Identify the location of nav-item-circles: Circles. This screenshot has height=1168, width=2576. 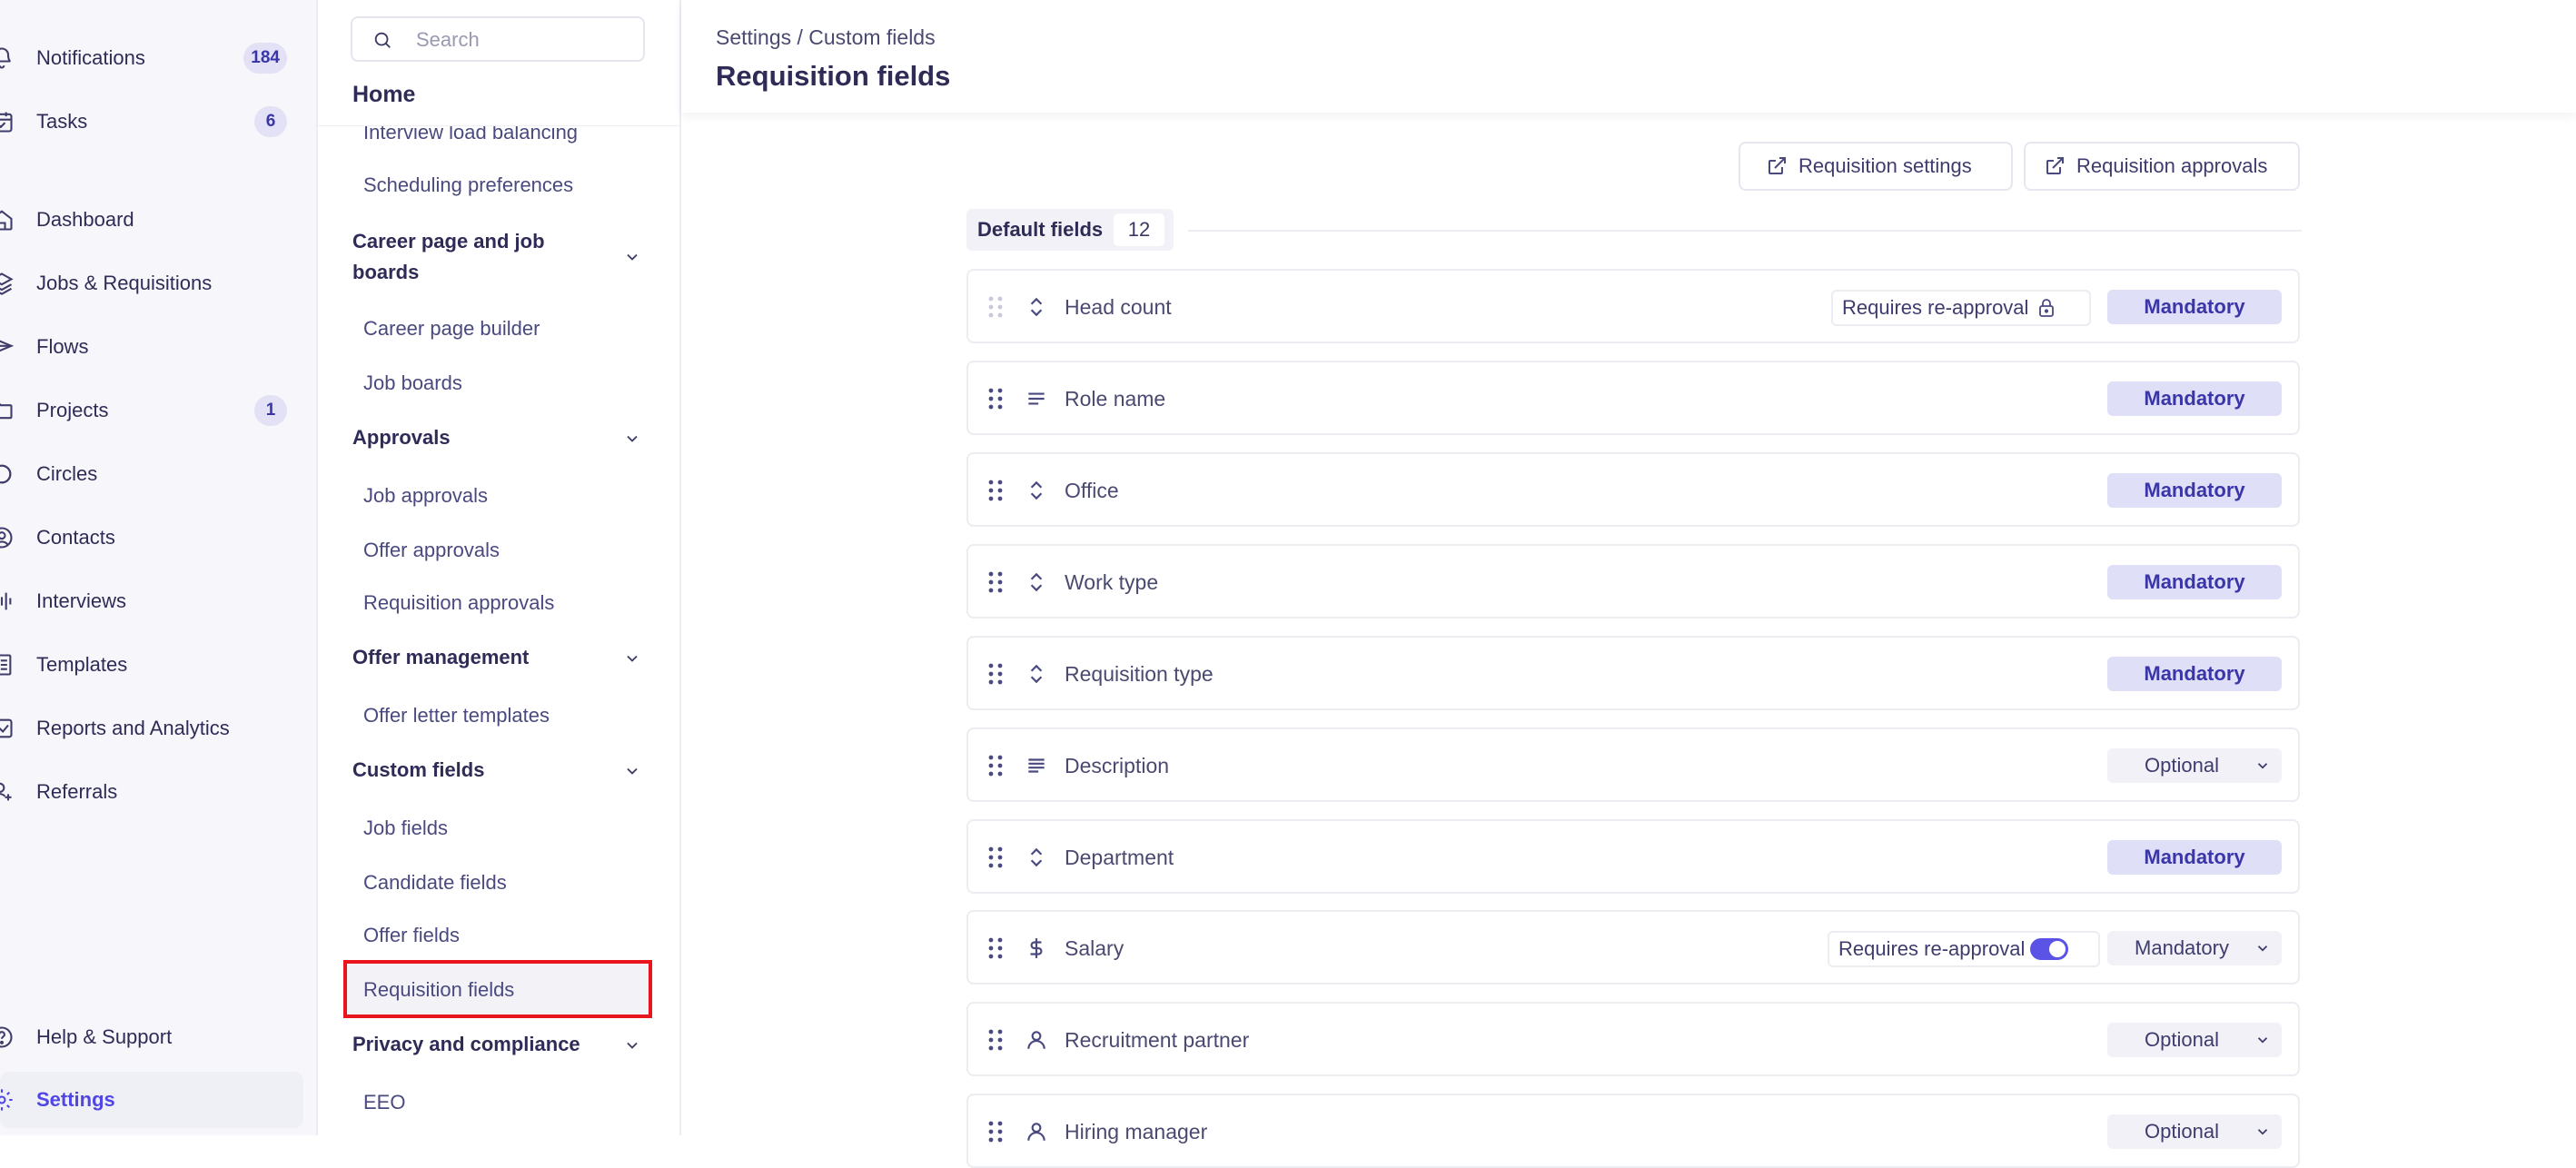
(154, 474).